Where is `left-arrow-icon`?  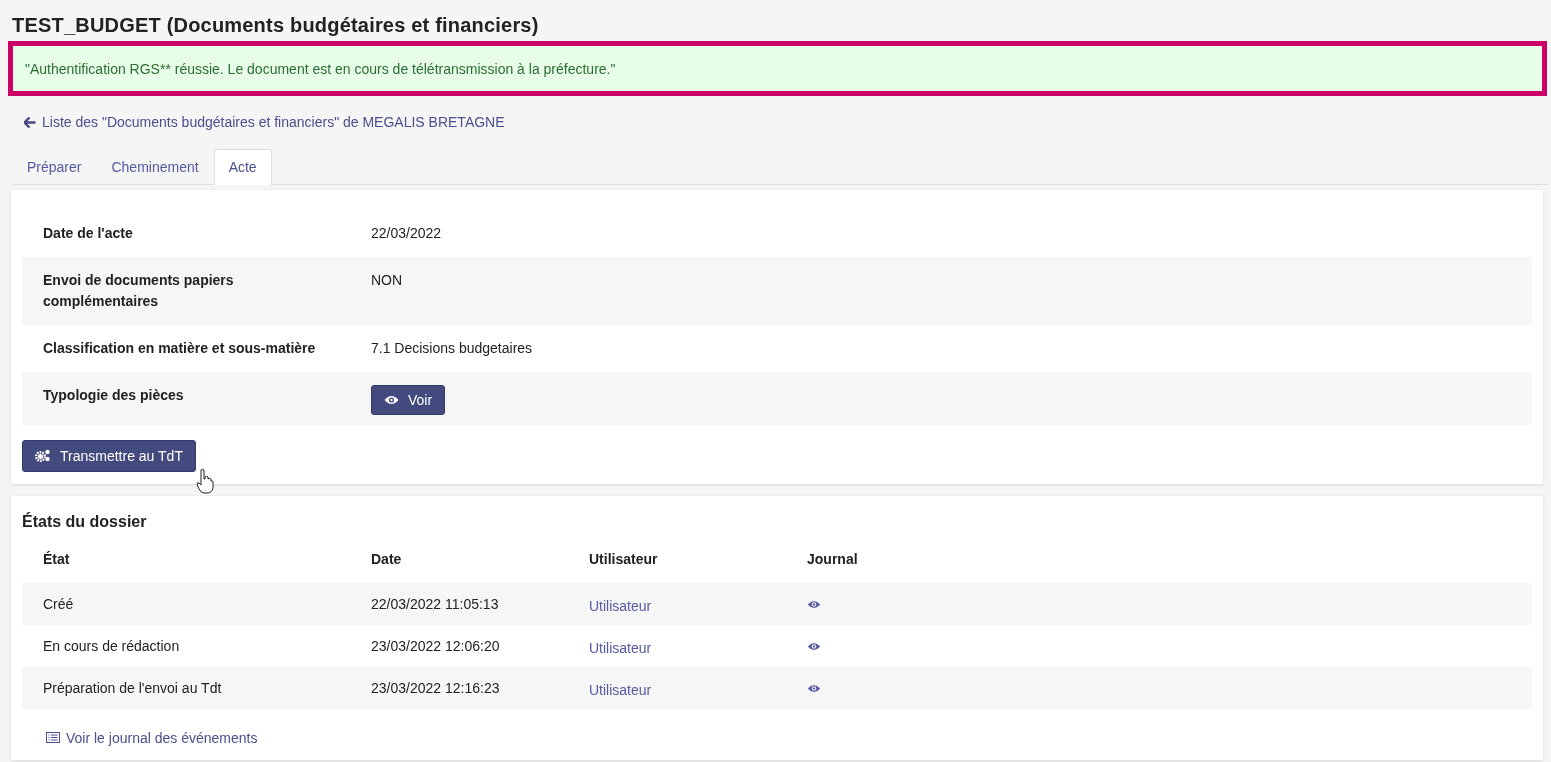
left-arrow-icon is located at coordinates (30, 122).